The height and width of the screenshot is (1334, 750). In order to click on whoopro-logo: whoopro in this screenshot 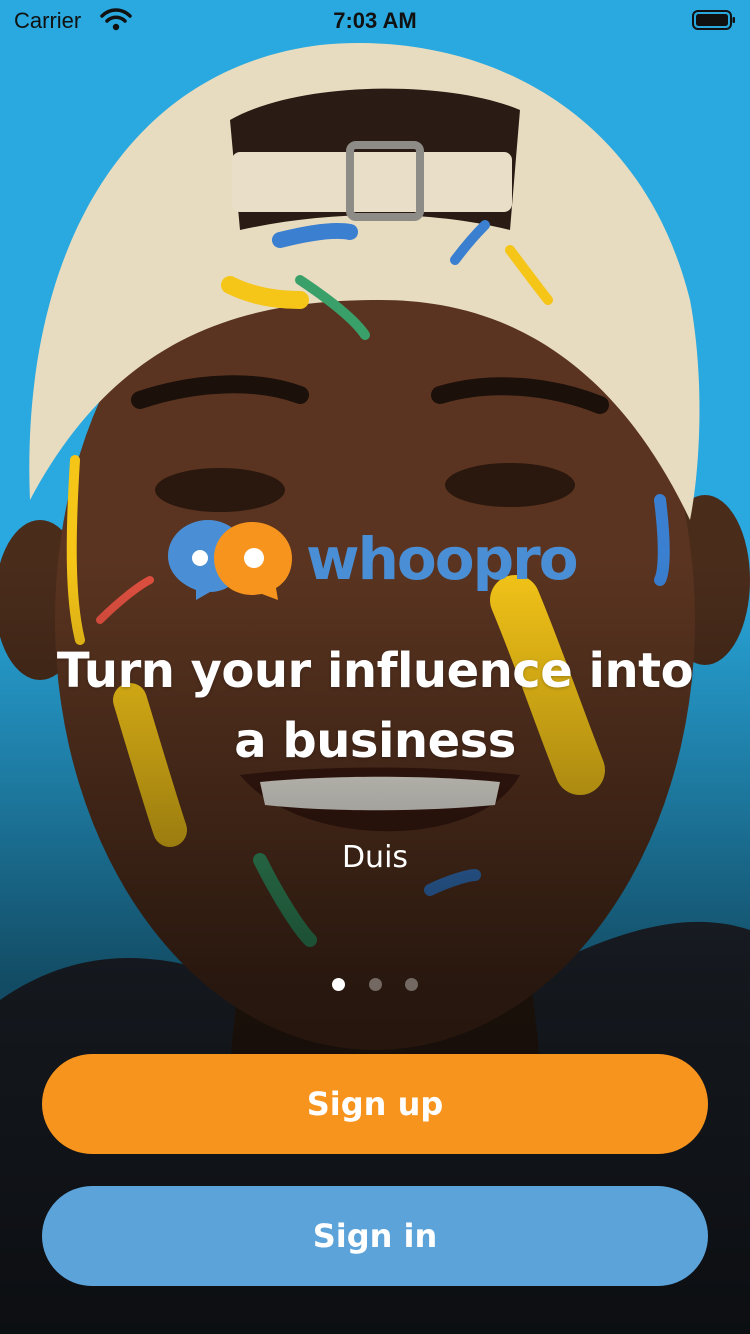, I will do `click(376, 559)`.